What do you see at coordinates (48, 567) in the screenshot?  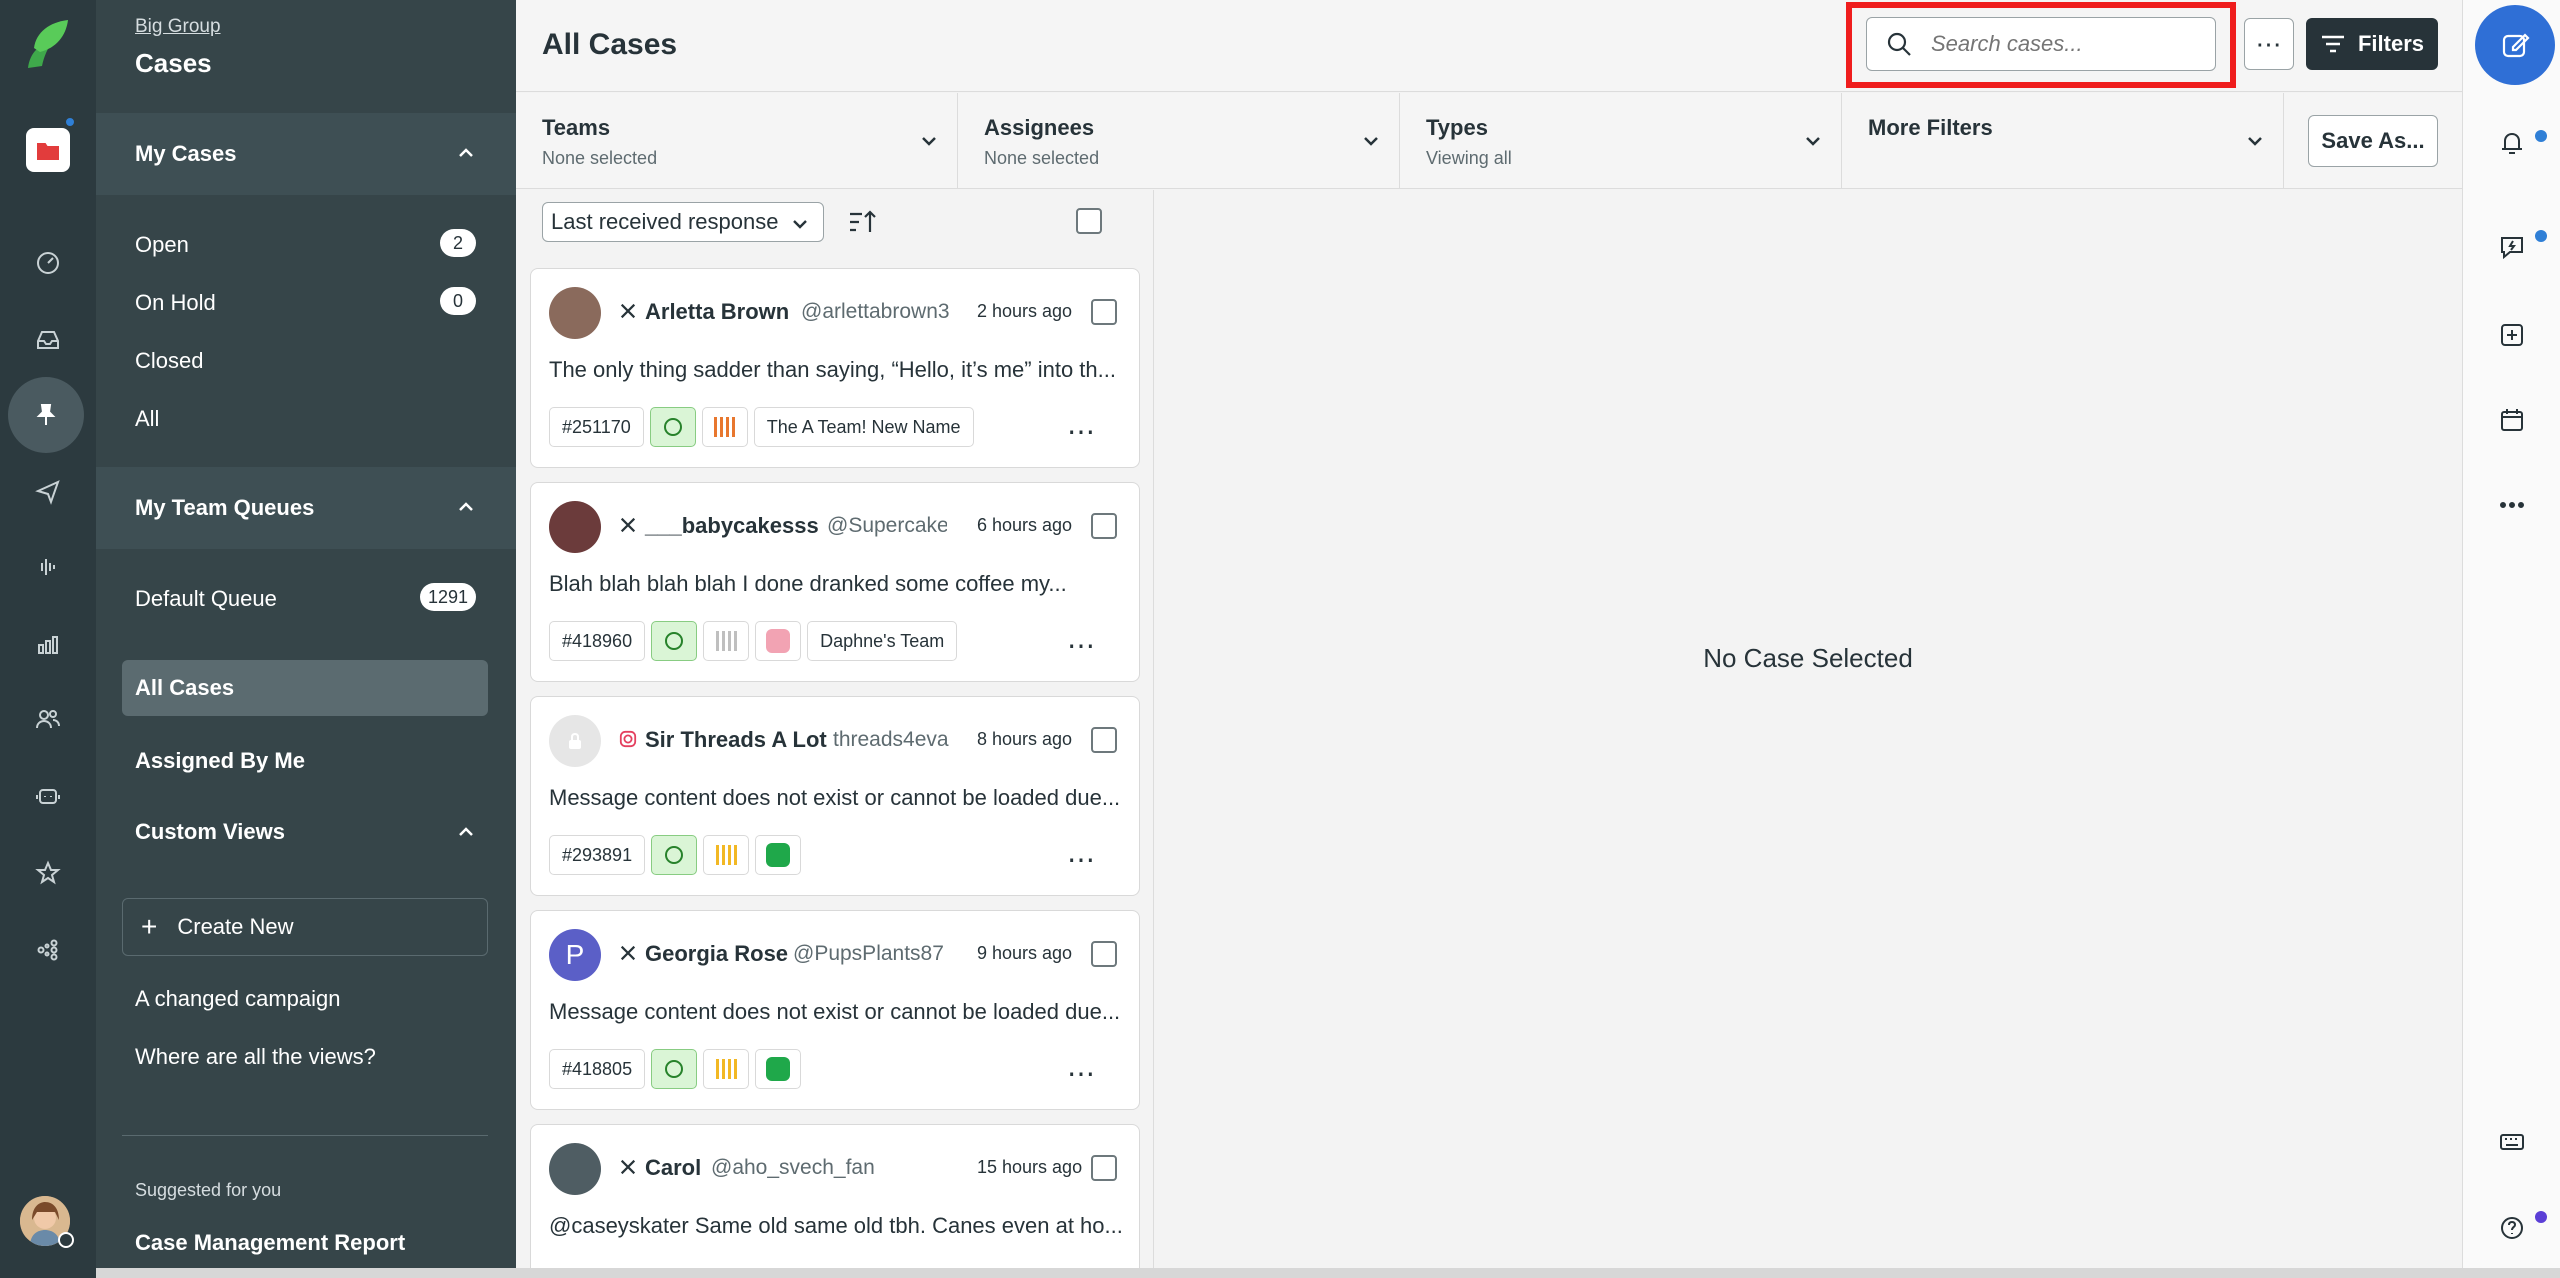 I see `listening-nav-icon` at bounding box center [48, 567].